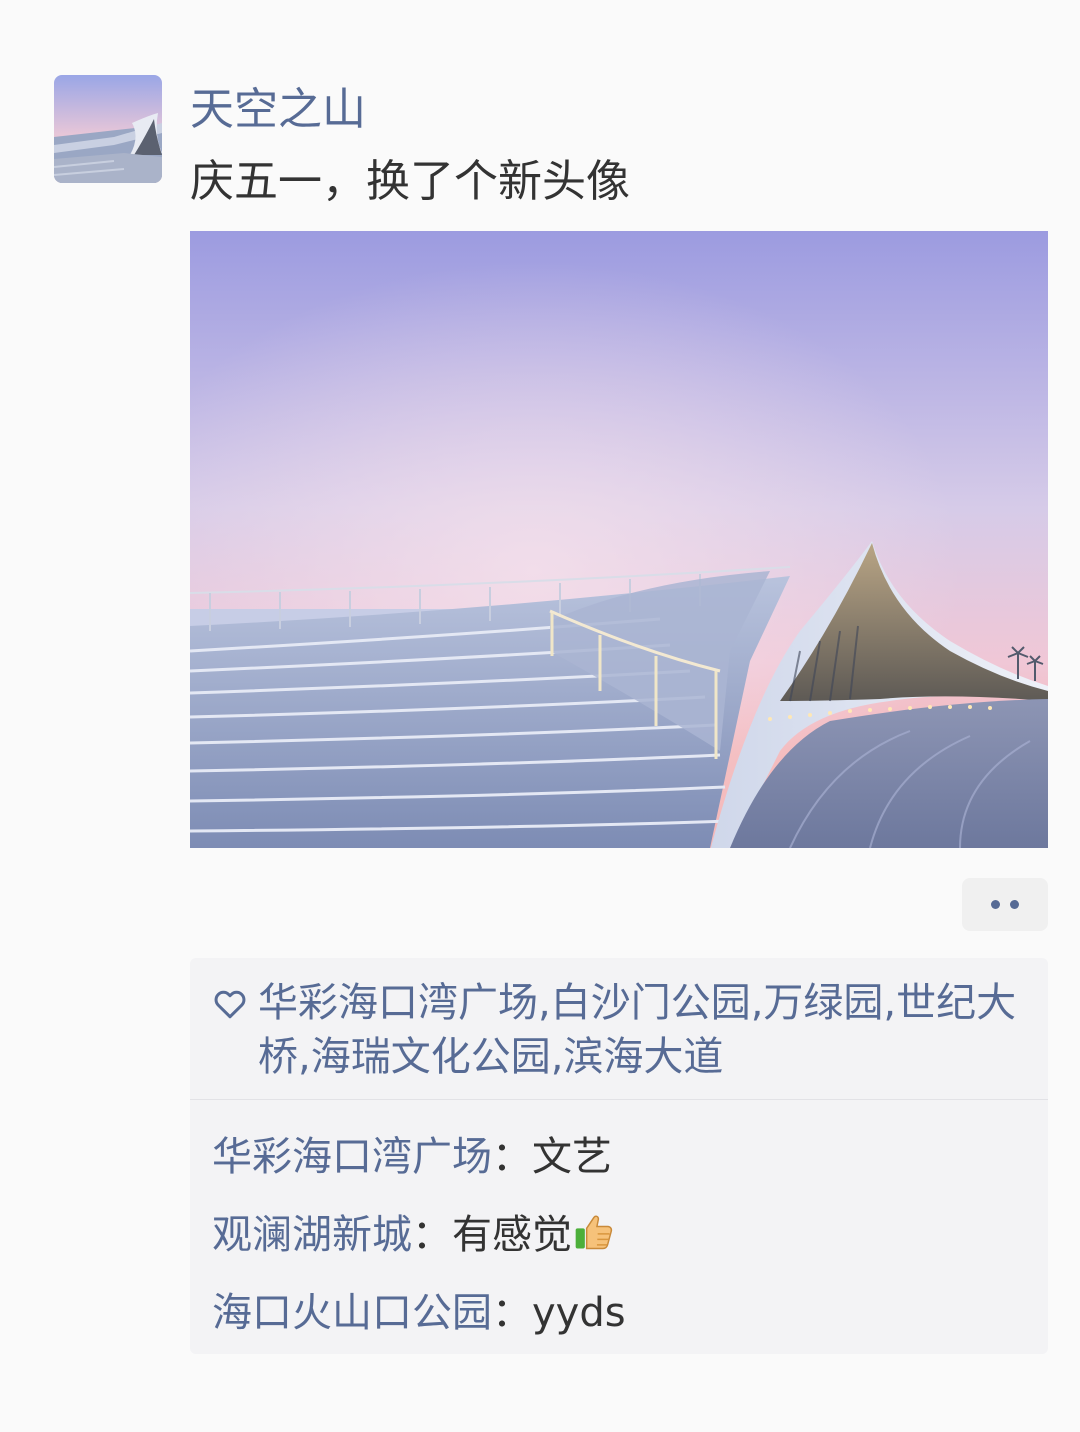 The height and width of the screenshot is (1432, 1080). What do you see at coordinates (312, 1235) in the screenshot?
I see `comment-author: 观澜湖新城` at bounding box center [312, 1235].